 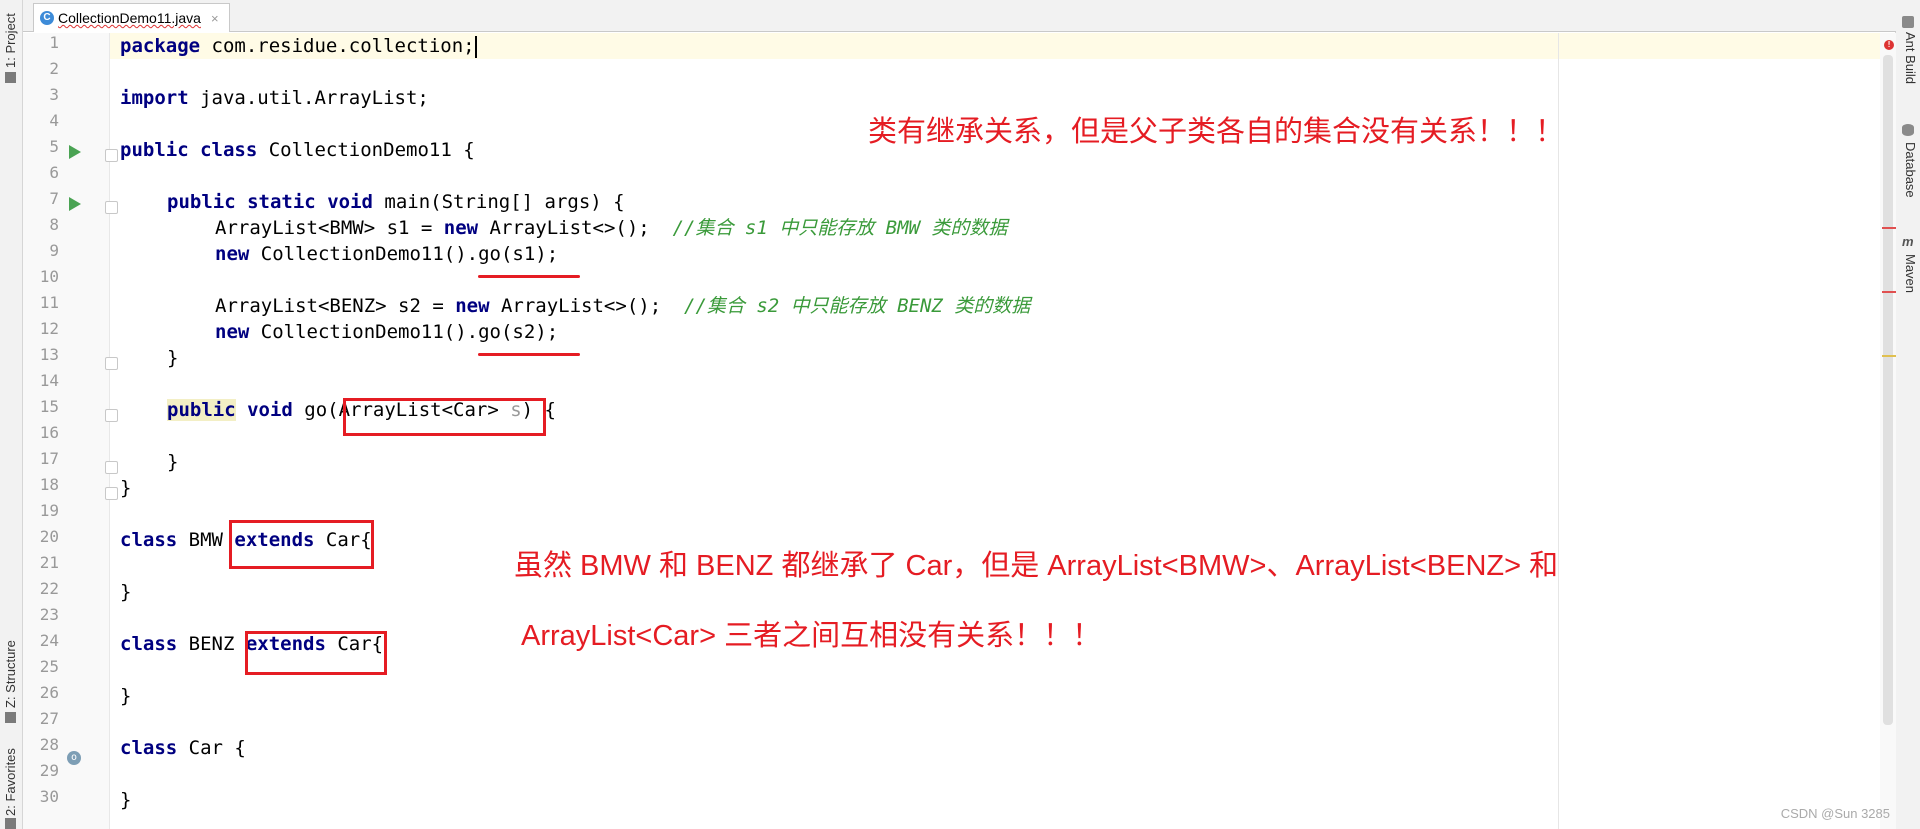 What do you see at coordinates (1889, 356) in the screenshot?
I see `warning-stripe-marker` at bounding box center [1889, 356].